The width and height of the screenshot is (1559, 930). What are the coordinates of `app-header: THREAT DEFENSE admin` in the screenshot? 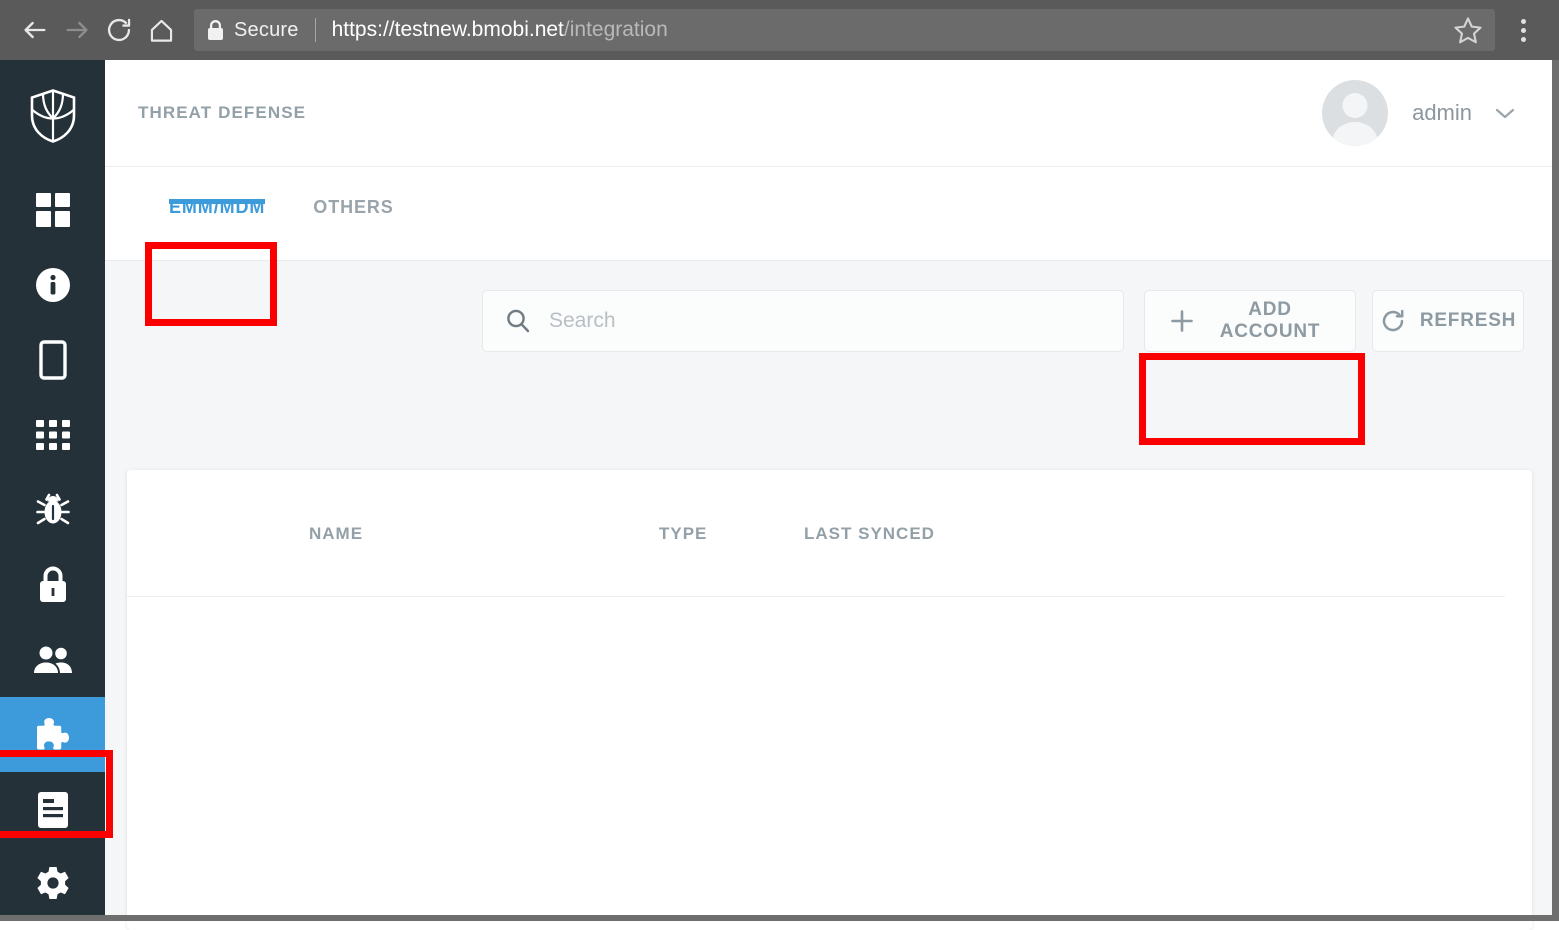 It's located at (828, 113).